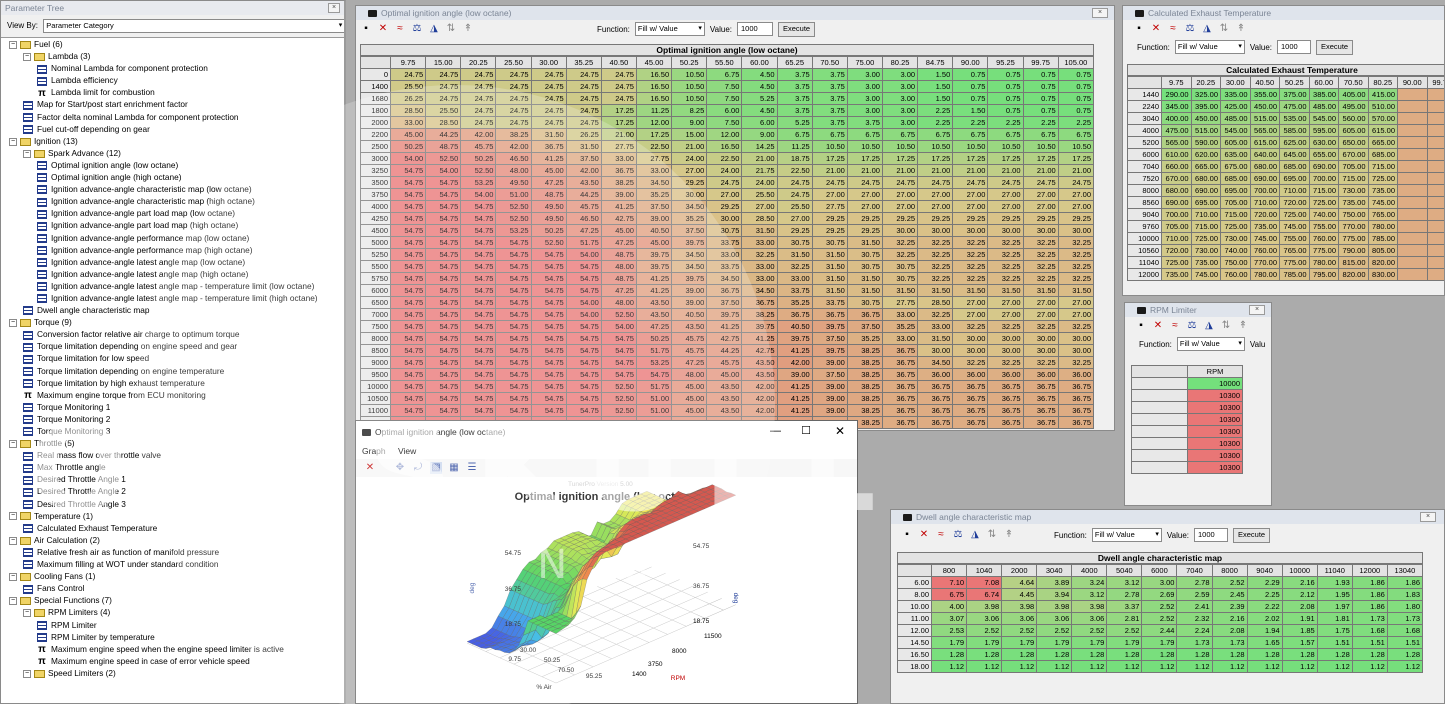  What do you see at coordinates (724, 158) in the screenshot?
I see `table-cell: 22.50` at bounding box center [724, 158].